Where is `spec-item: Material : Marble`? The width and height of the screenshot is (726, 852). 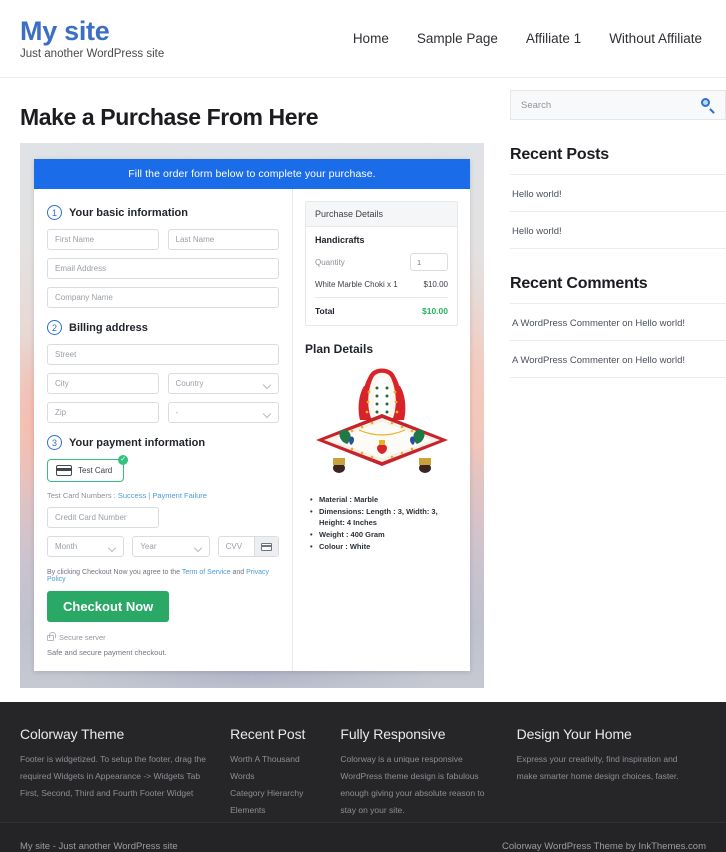
spec-item: Material : Marble is located at coordinates (384, 500).